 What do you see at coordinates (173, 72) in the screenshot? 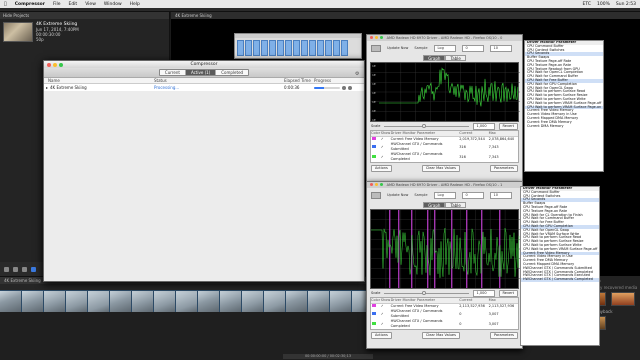
I see `tab-current: Current` at bounding box center [173, 72].